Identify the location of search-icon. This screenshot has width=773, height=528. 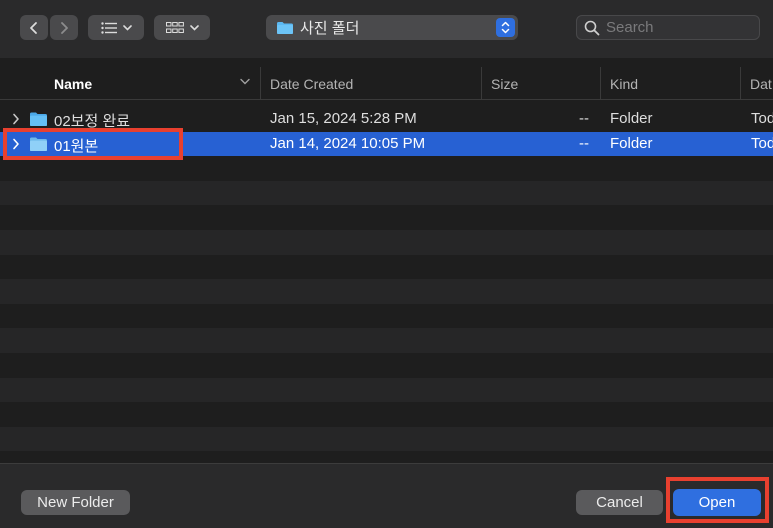
(592, 27).